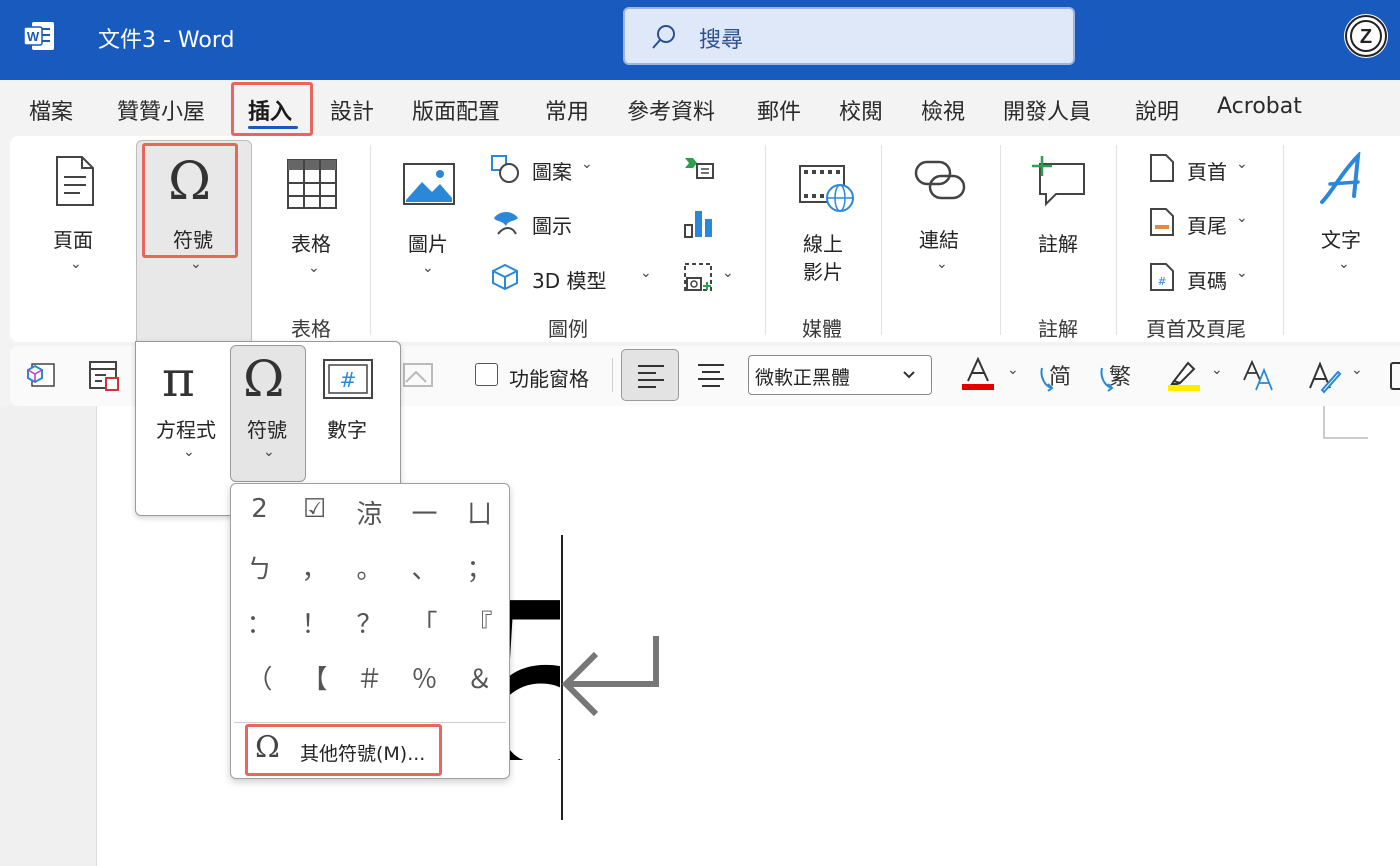 This screenshot has height=866, width=1400. I want to click on gallery-separator, so click(370, 722).